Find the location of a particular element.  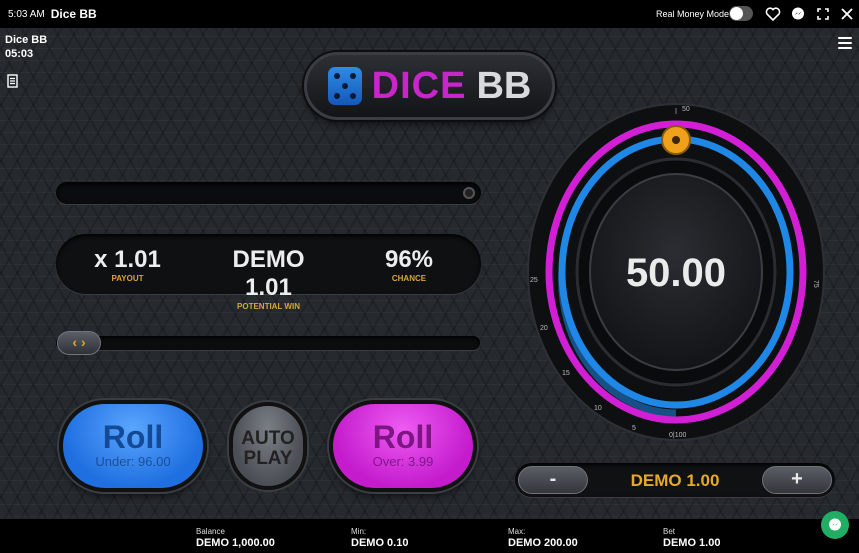

chance-cell: 96% CHANCE is located at coordinates (409, 264).